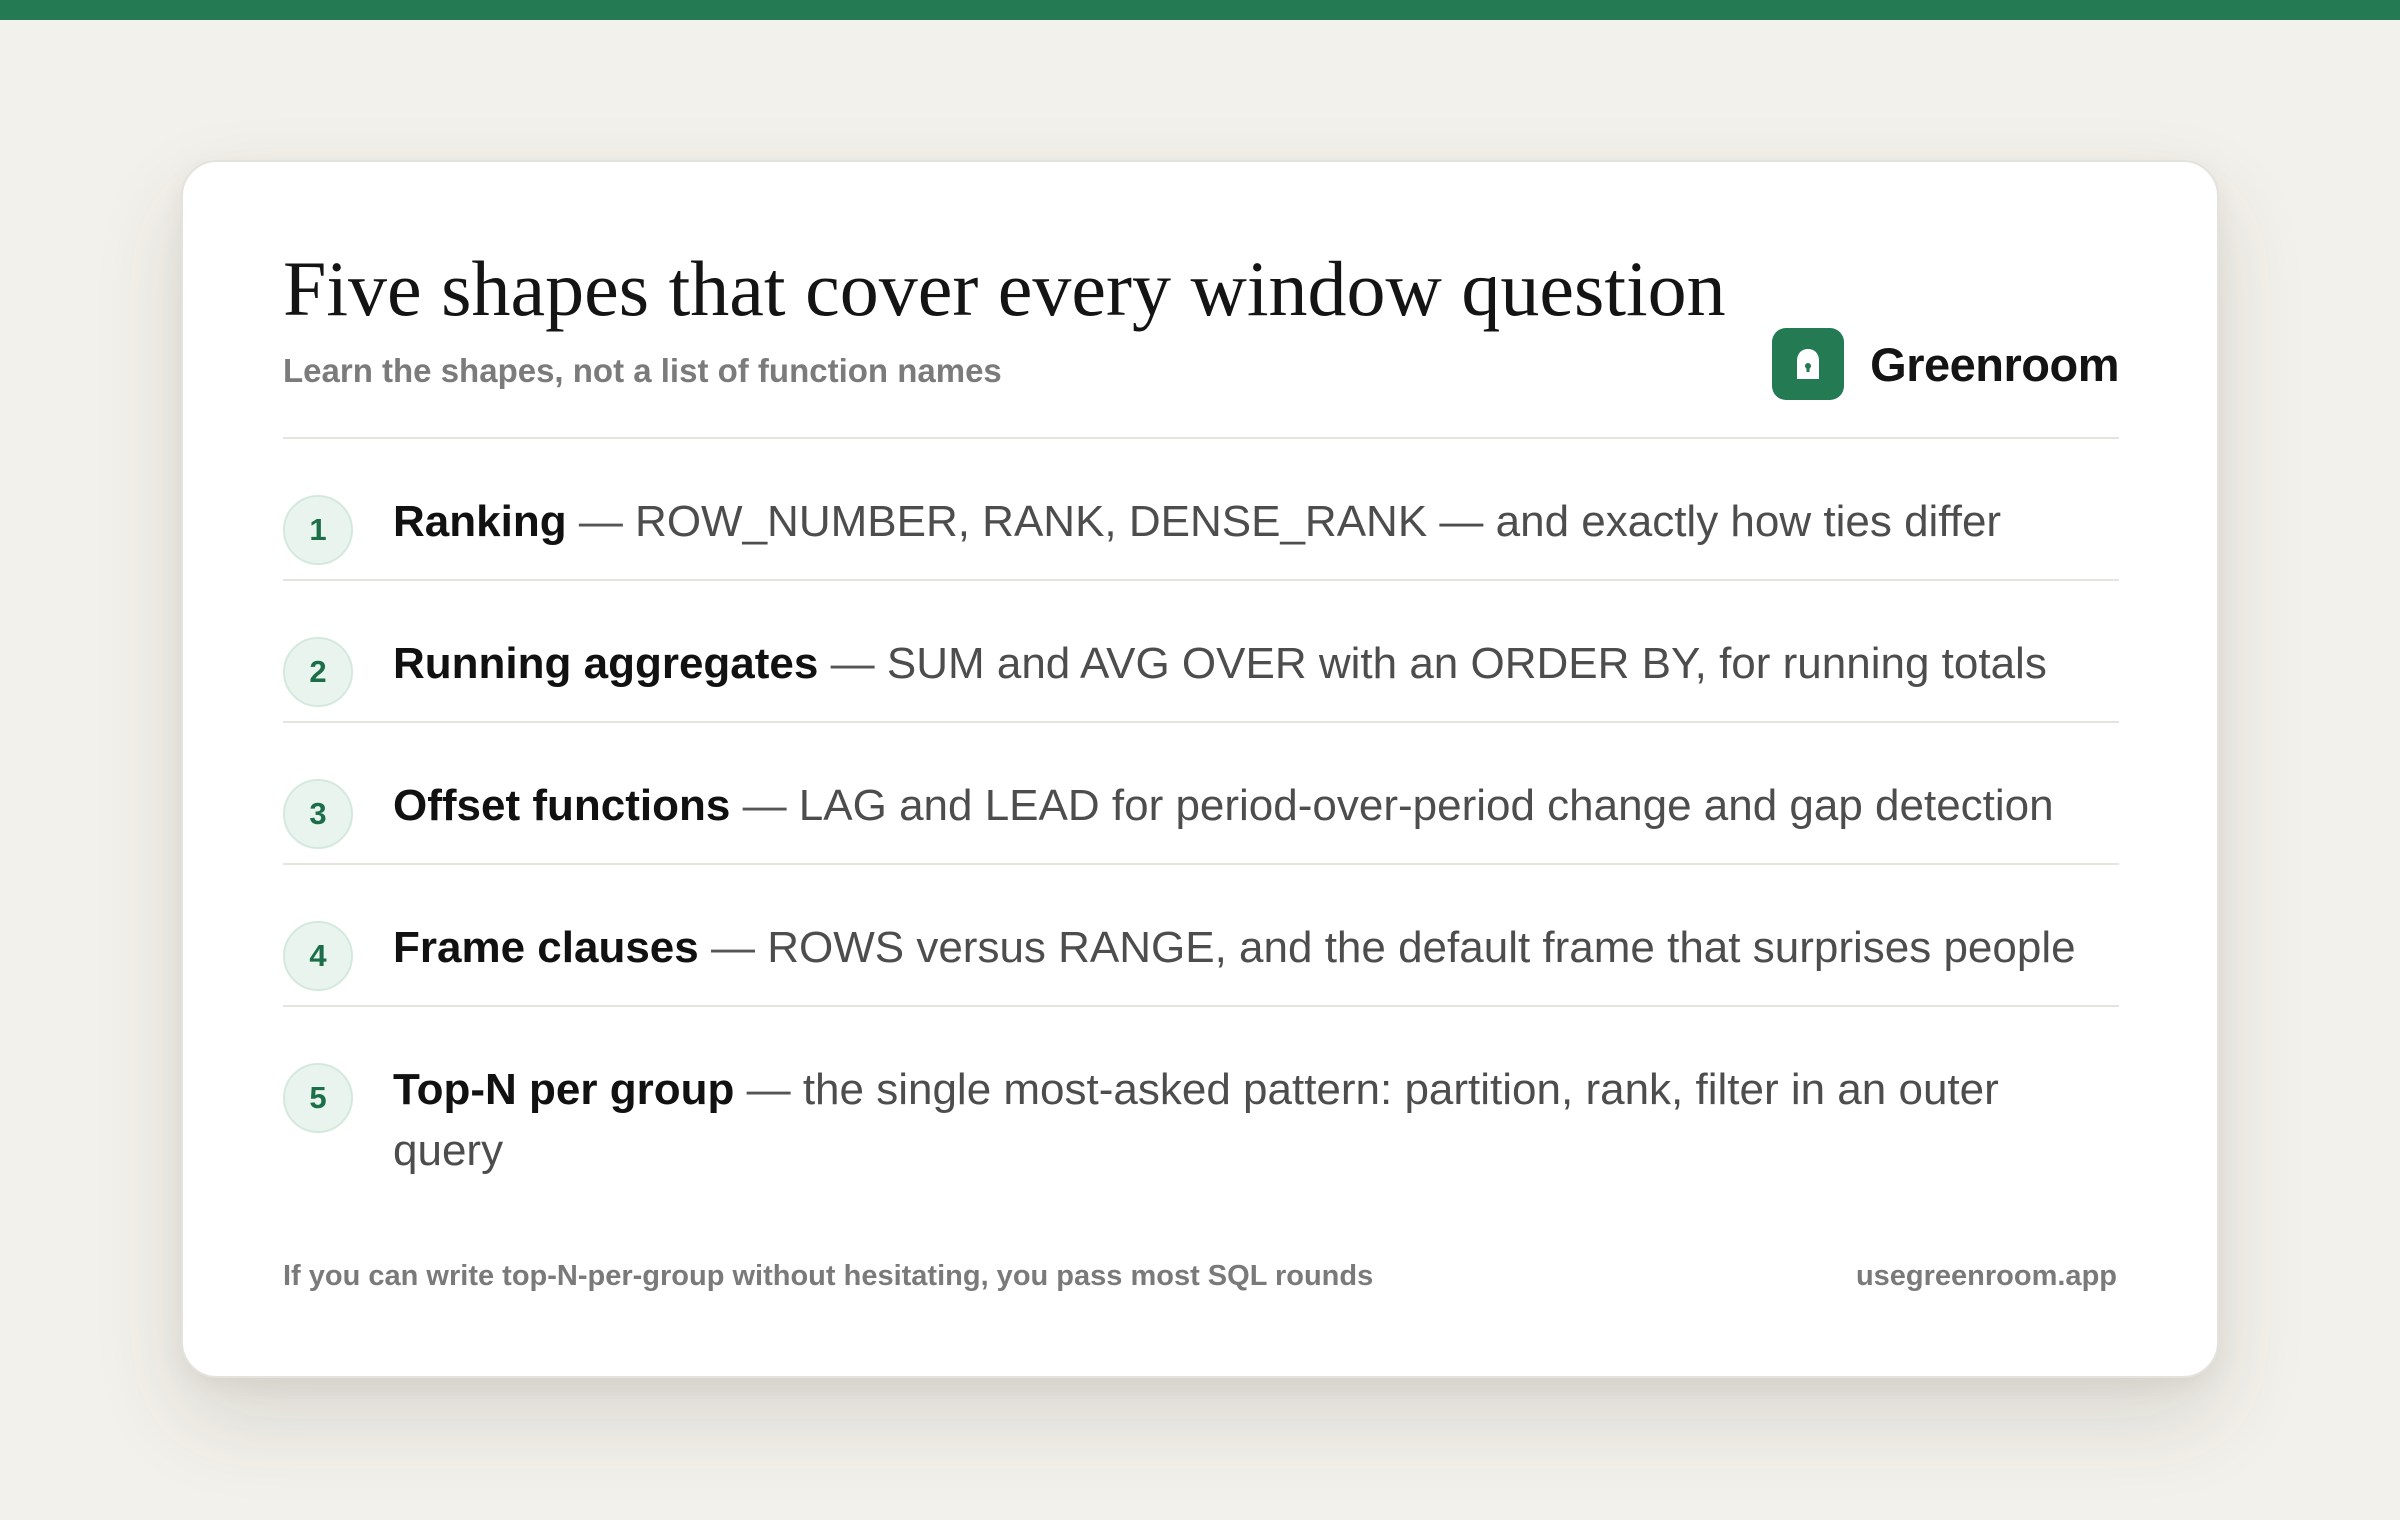  Describe the element at coordinates (562, 805) in the screenshot. I see `item-title: Offset functions` at that location.